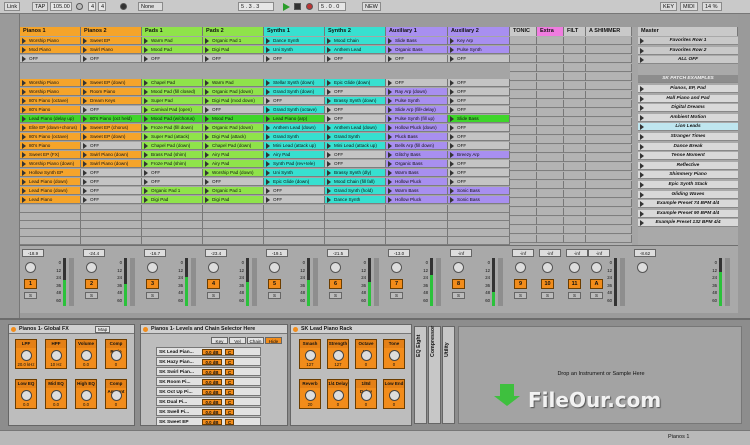  I want to click on clip-slot: Organic Bass, so click(417, 164).